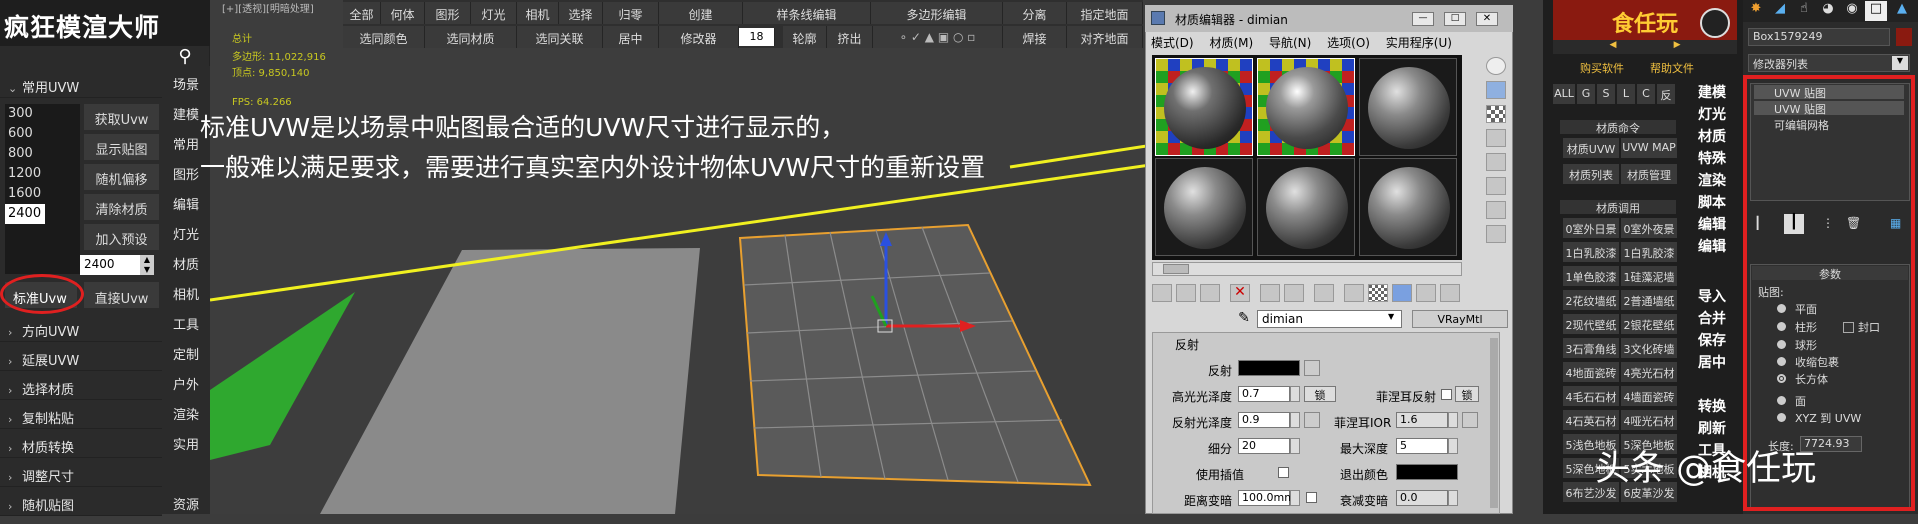 The height and width of the screenshot is (524, 1918). Describe the element at coordinates (186, 269) in the screenshot. I see `category-material: 材质` at that location.